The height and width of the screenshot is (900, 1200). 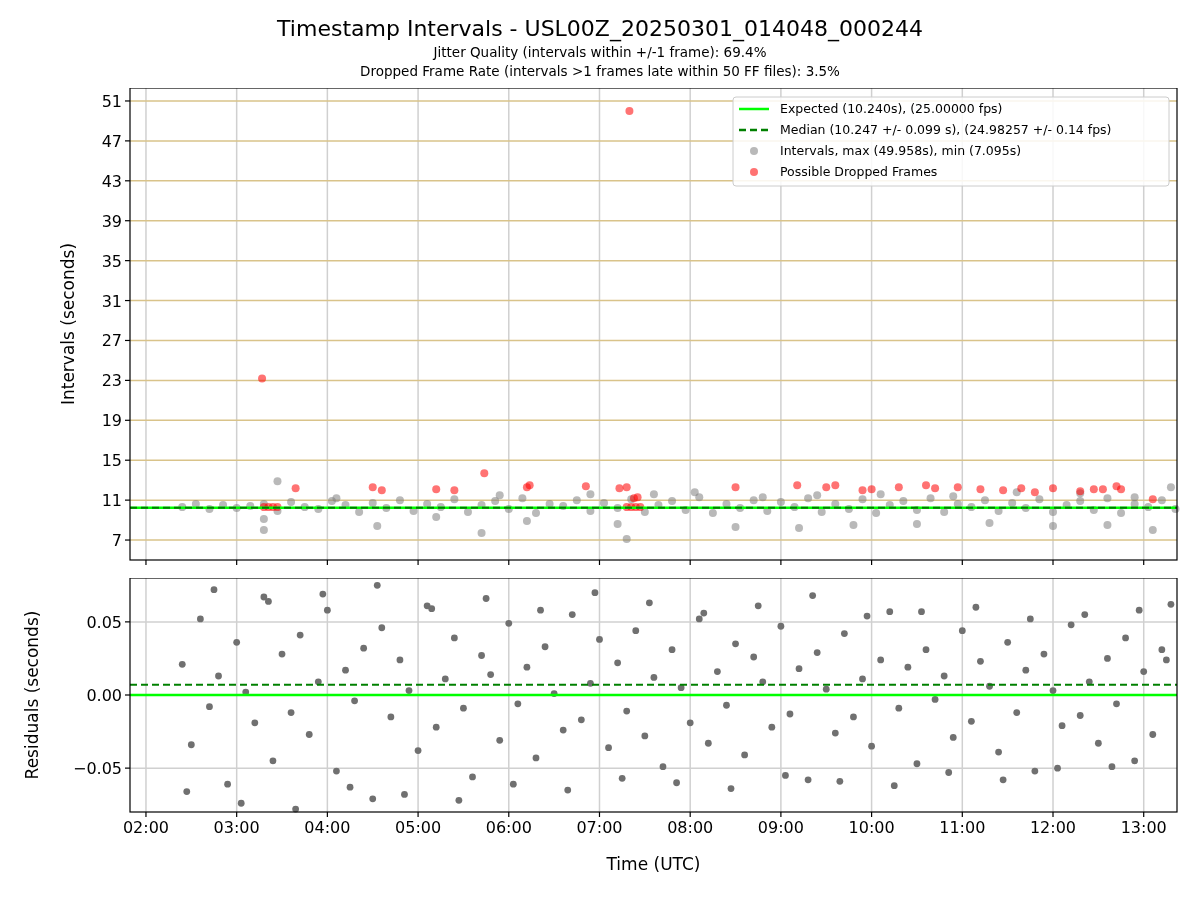 I want to click on legend-label: Median (10.247 +/- 0.099 s), (24.98257 +/- 0.14 fps), so click(x=946, y=129).